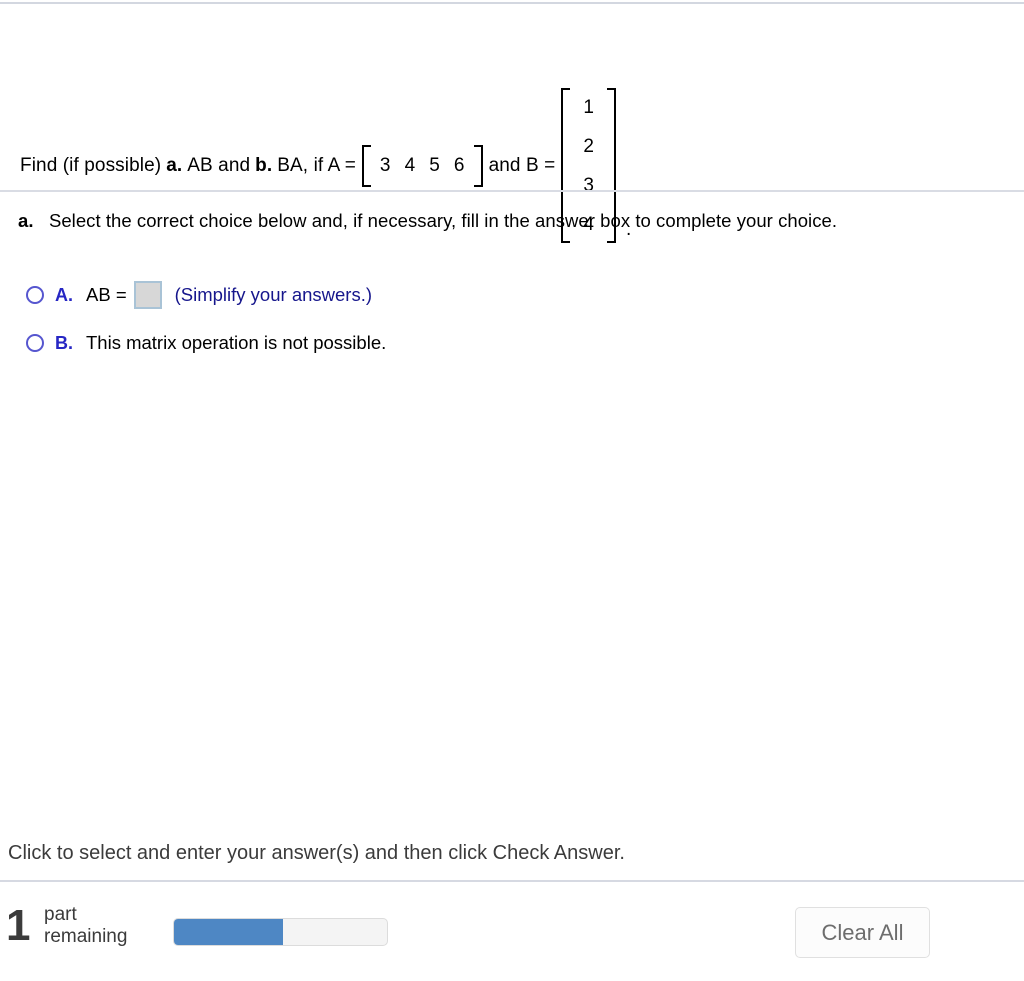 The image size is (1024, 981). I want to click on clear-all-label: Clear All, so click(862, 932).